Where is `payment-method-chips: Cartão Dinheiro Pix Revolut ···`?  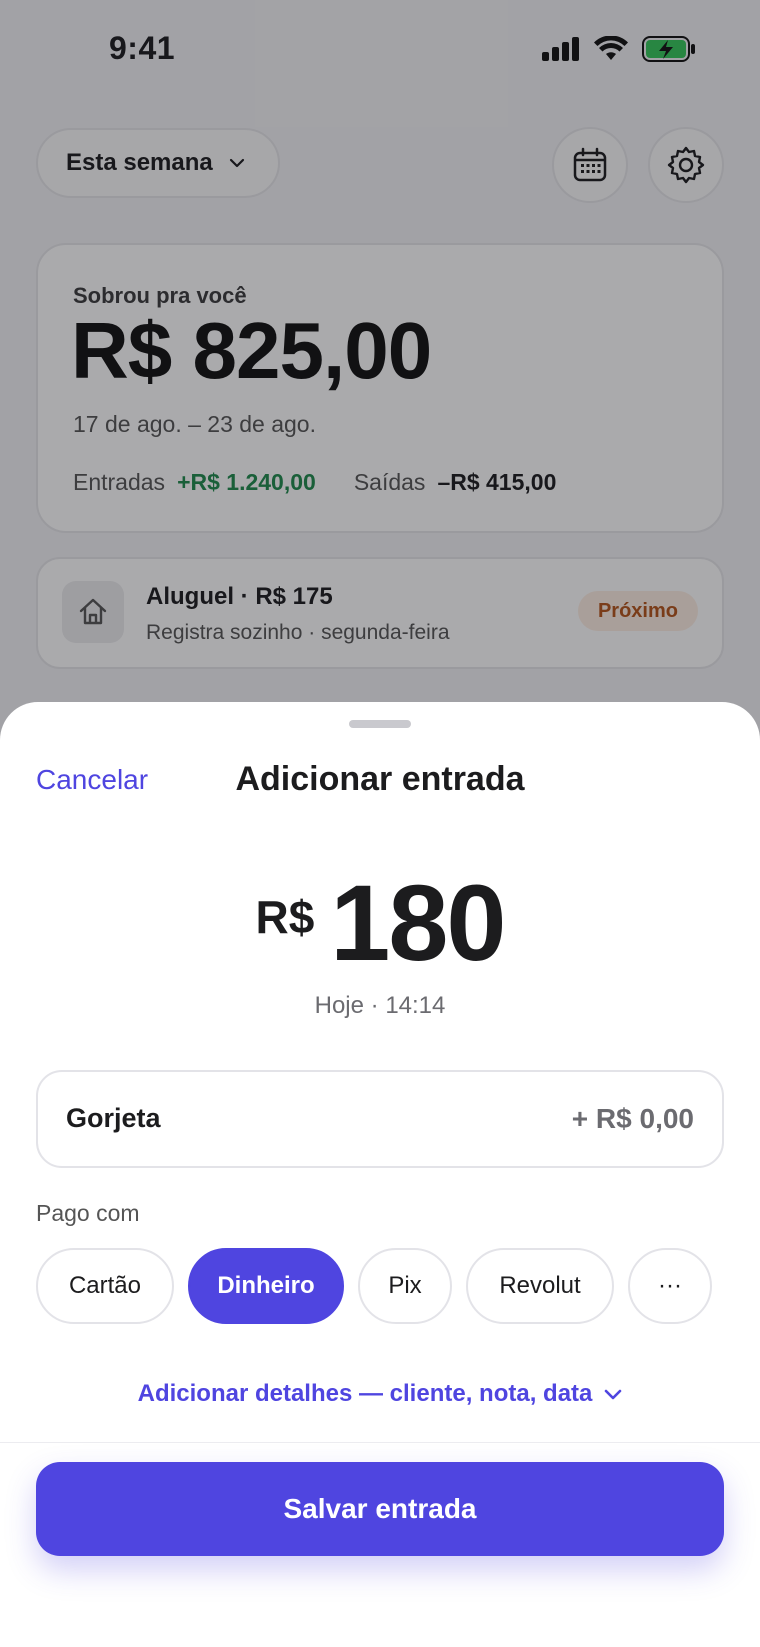 payment-method-chips: Cartão Dinheiro Pix Revolut ··· is located at coordinates (374, 1286).